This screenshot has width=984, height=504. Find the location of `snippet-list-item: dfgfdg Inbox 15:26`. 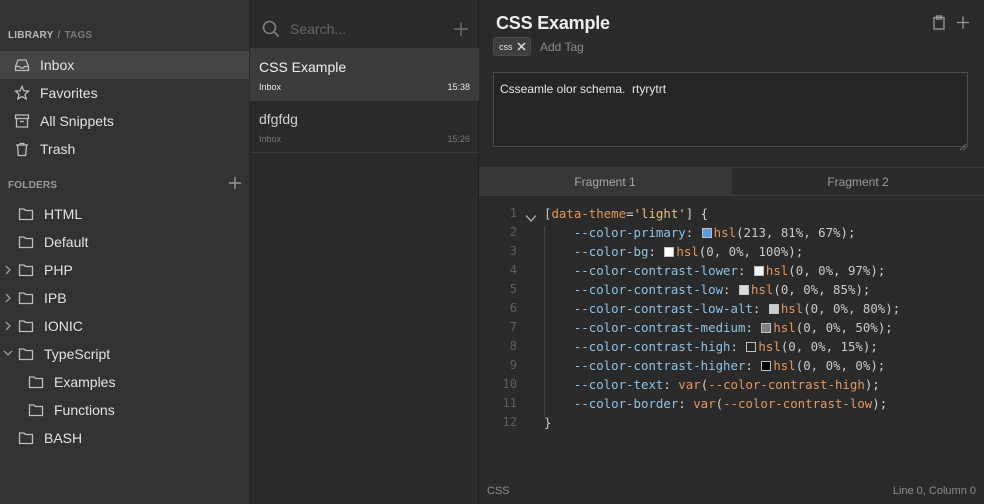

snippet-list-item: dfgfdg Inbox 15:26 is located at coordinates (364, 127).